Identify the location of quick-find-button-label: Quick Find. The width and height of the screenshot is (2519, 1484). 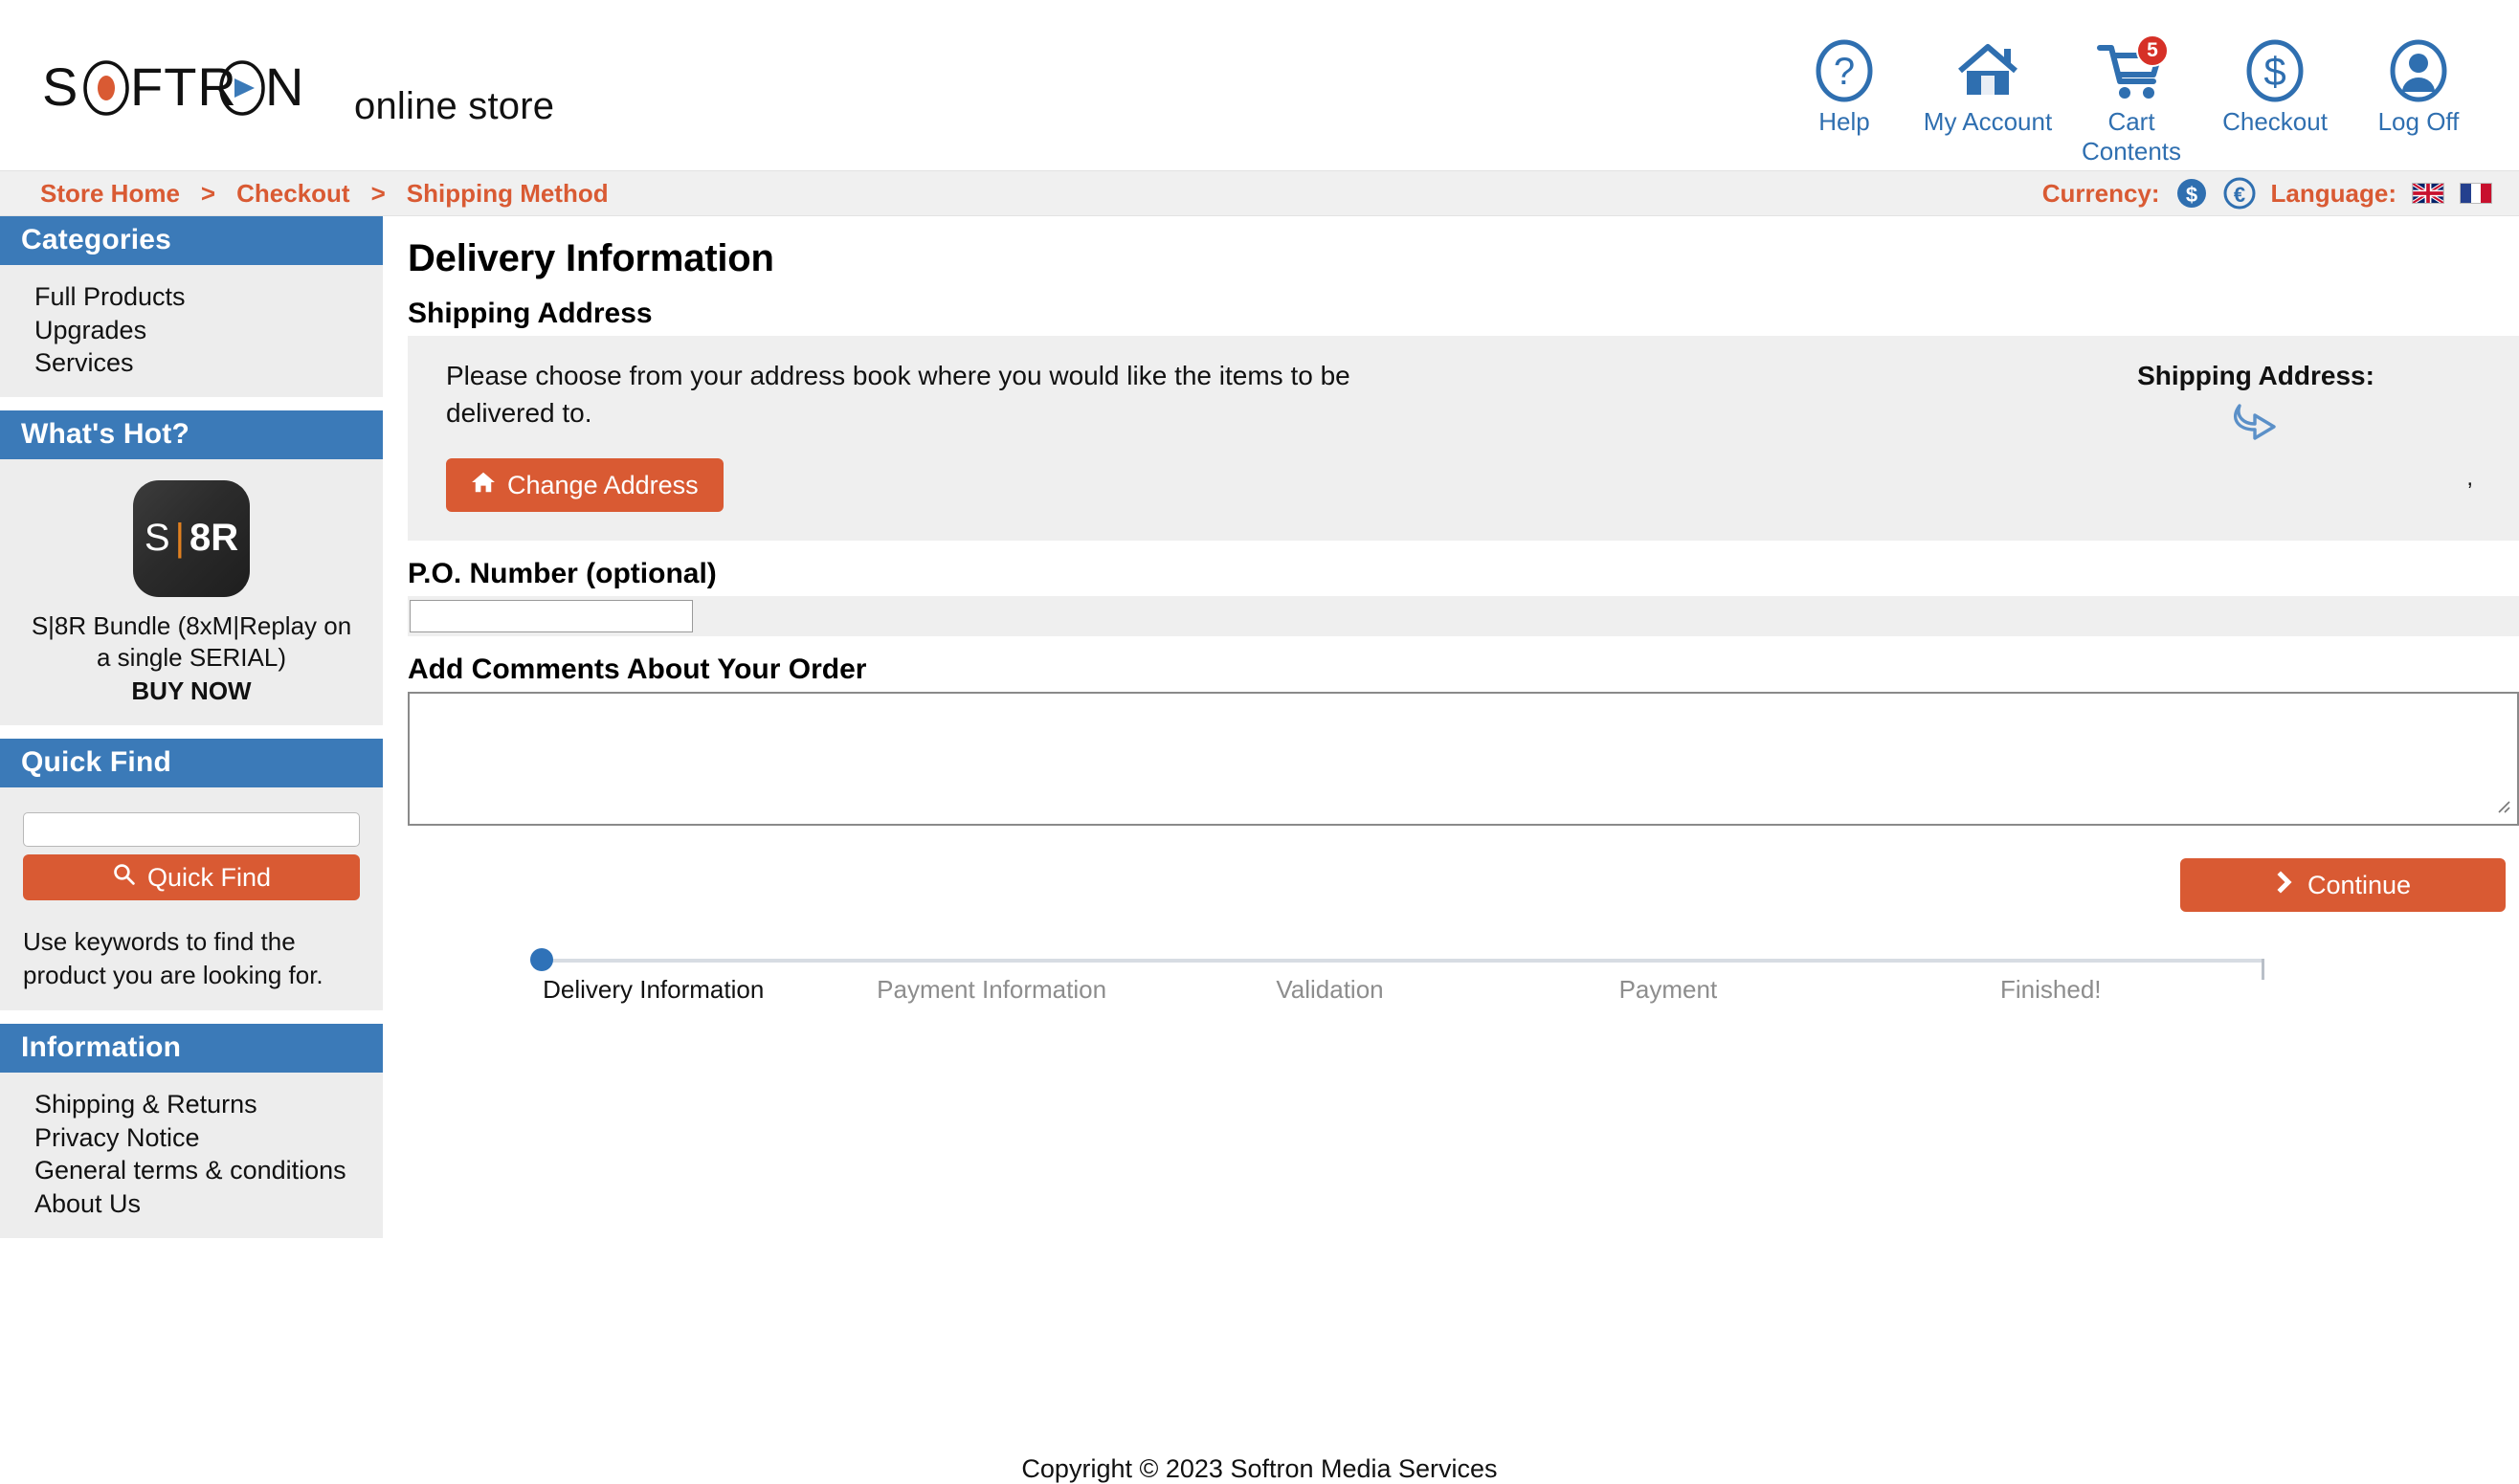
(209, 877).